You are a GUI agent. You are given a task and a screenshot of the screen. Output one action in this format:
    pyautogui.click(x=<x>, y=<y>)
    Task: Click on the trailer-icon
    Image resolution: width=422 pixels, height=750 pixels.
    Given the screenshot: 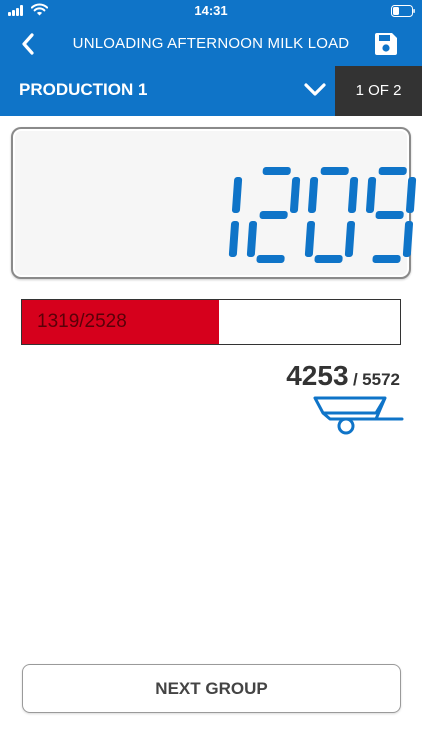 What is the action you would take?
    pyautogui.click(x=358, y=415)
    